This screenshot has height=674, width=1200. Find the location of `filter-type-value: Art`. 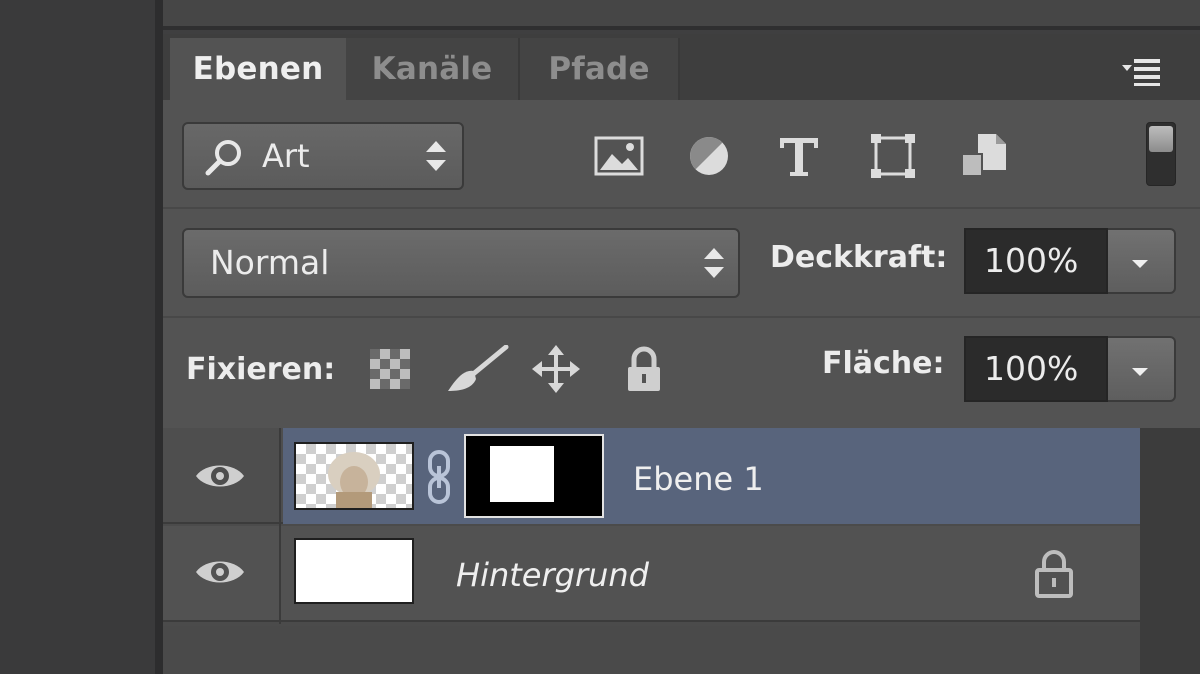

filter-type-value: Art is located at coordinates (286, 156).